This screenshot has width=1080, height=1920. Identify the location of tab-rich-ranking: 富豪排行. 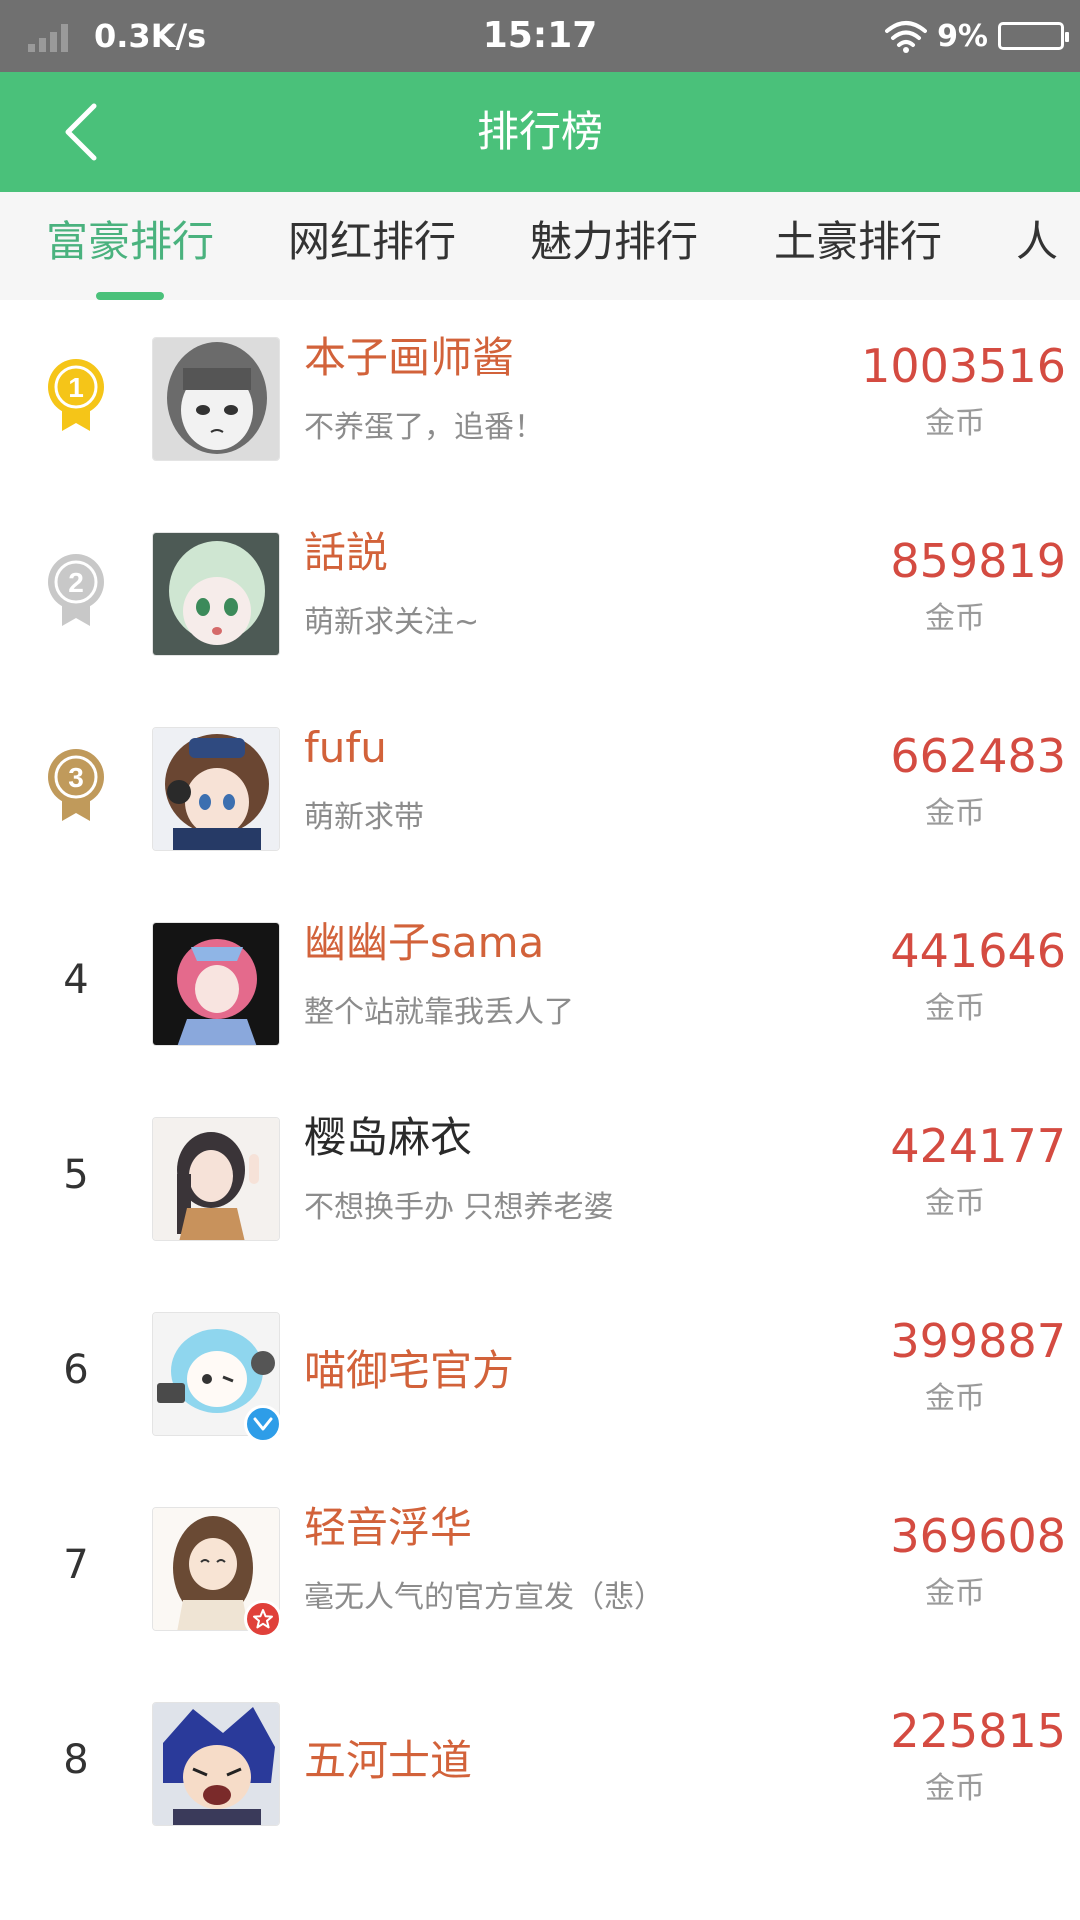
(130, 246).